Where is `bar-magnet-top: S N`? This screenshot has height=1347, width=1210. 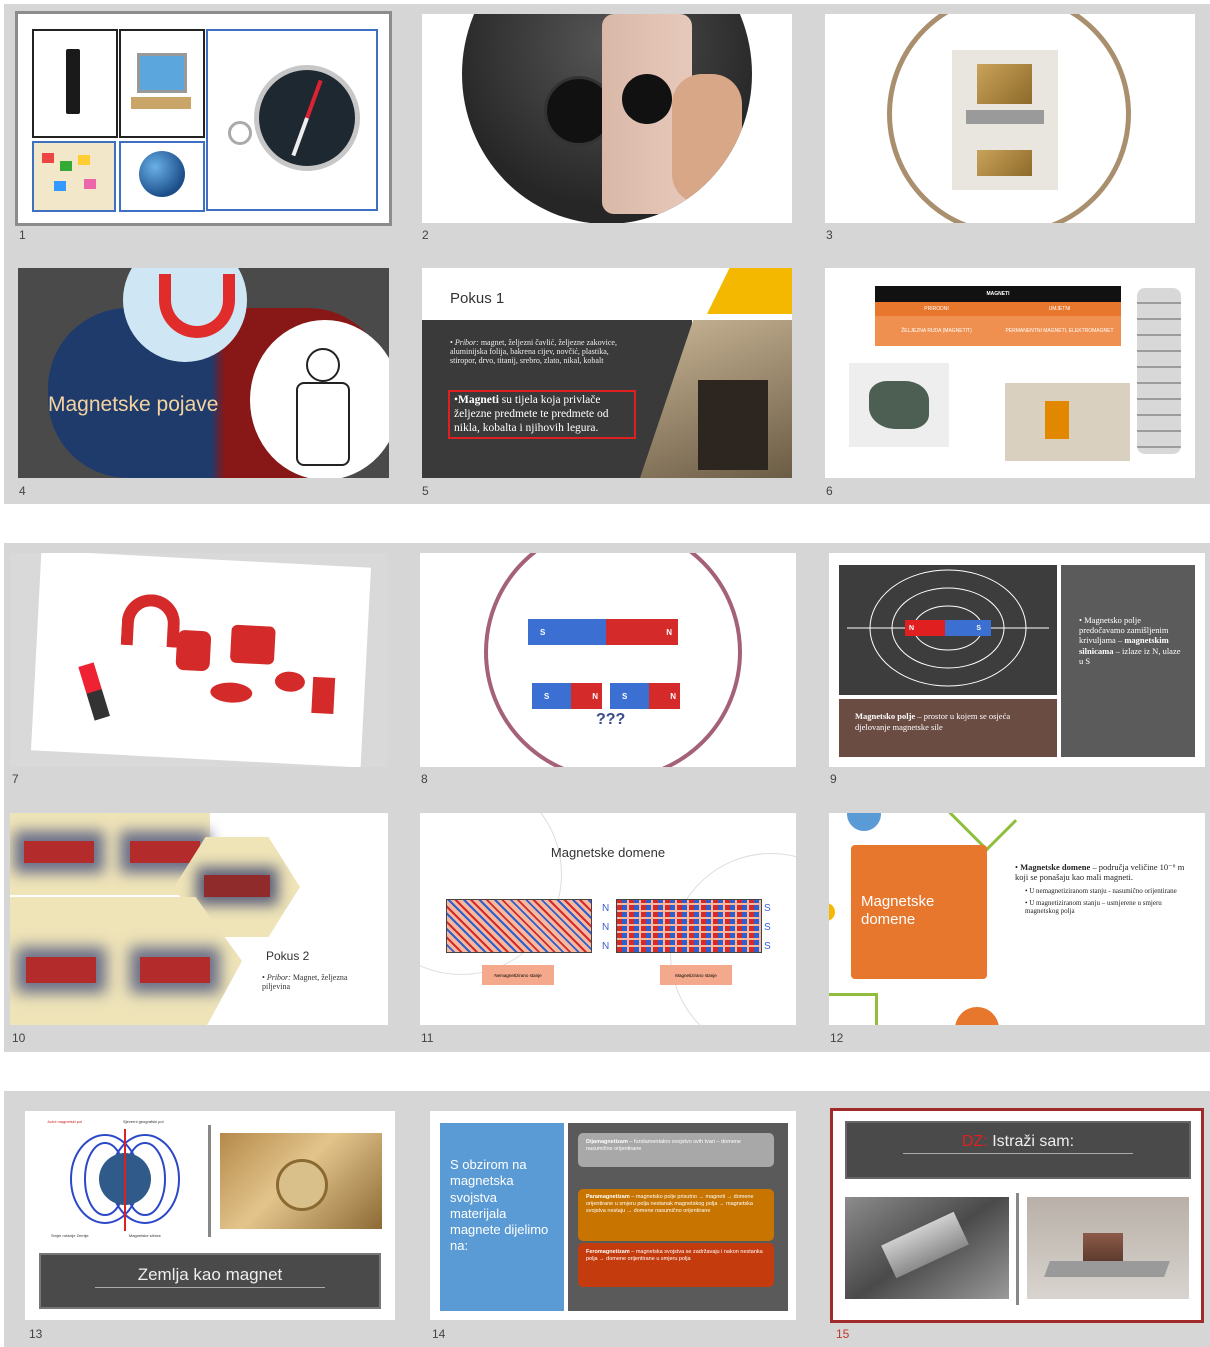 bar-magnet-top: S N is located at coordinates (603, 632).